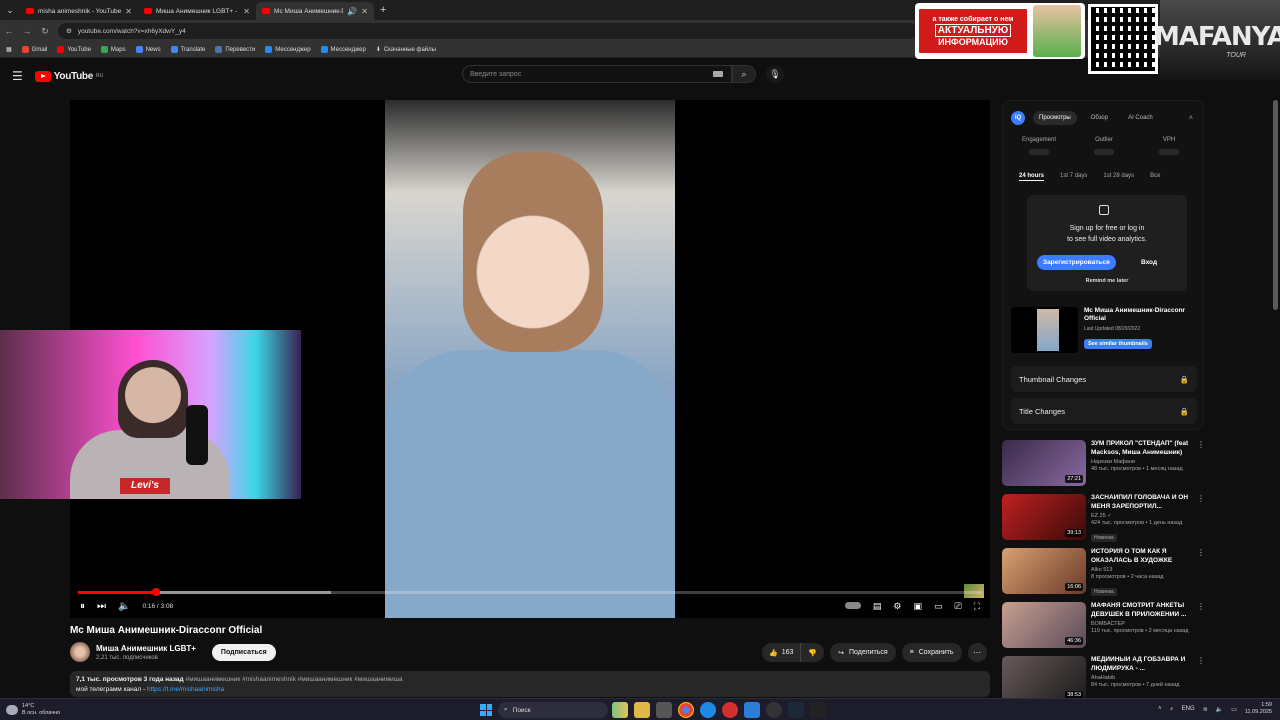  What do you see at coordinates (45, 31) in the screenshot?
I see `reload-icon: ↻` at bounding box center [45, 31].